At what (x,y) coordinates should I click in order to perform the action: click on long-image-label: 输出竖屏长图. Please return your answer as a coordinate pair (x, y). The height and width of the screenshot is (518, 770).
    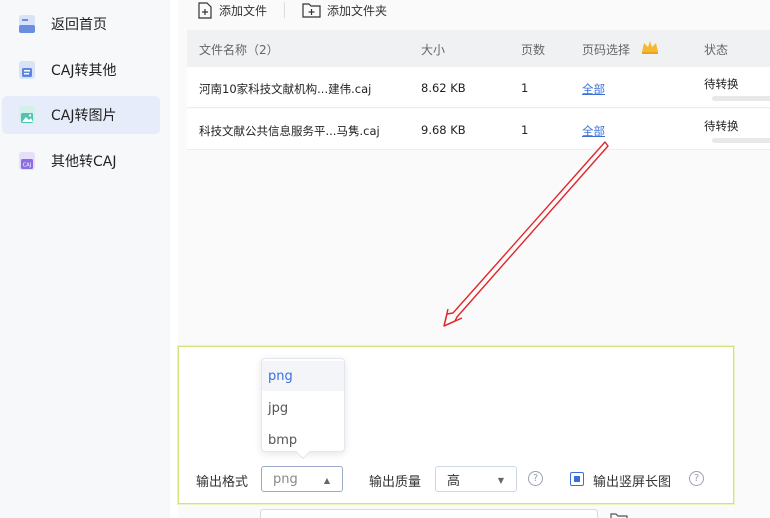
    Looking at the image, I should click on (632, 482).